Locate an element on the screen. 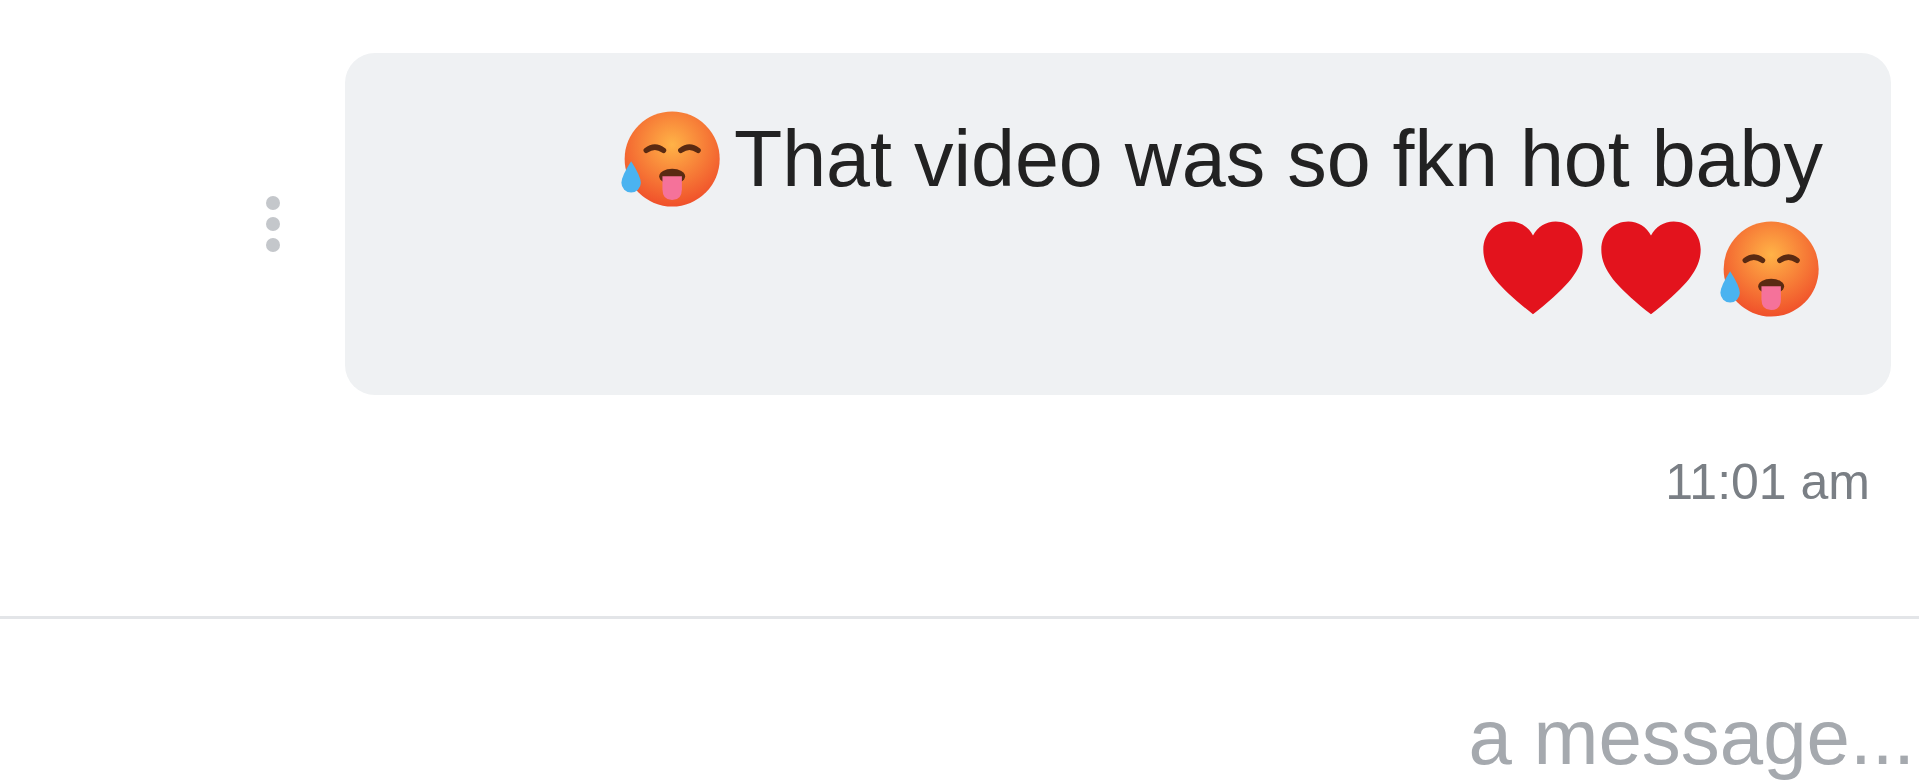 The width and height of the screenshot is (1919, 782). message-text: That video was so fkn hot baby is located at coordinates (1278, 159).